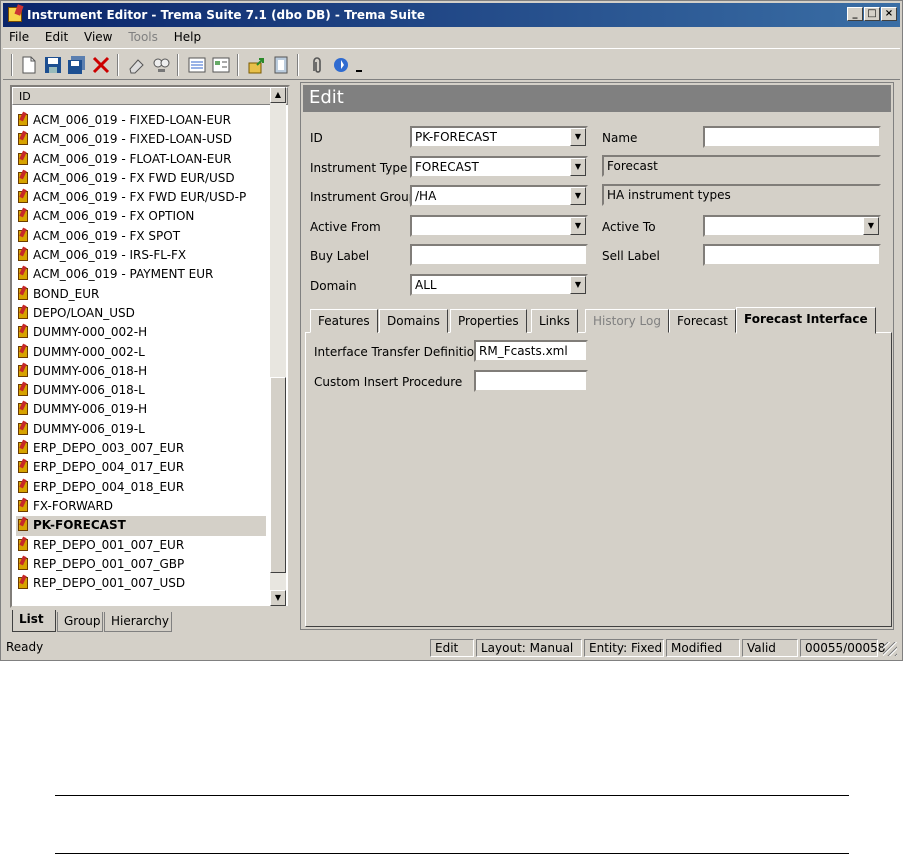 The image size is (907, 859). I want to click on eraser-icon, so click(137, 65).